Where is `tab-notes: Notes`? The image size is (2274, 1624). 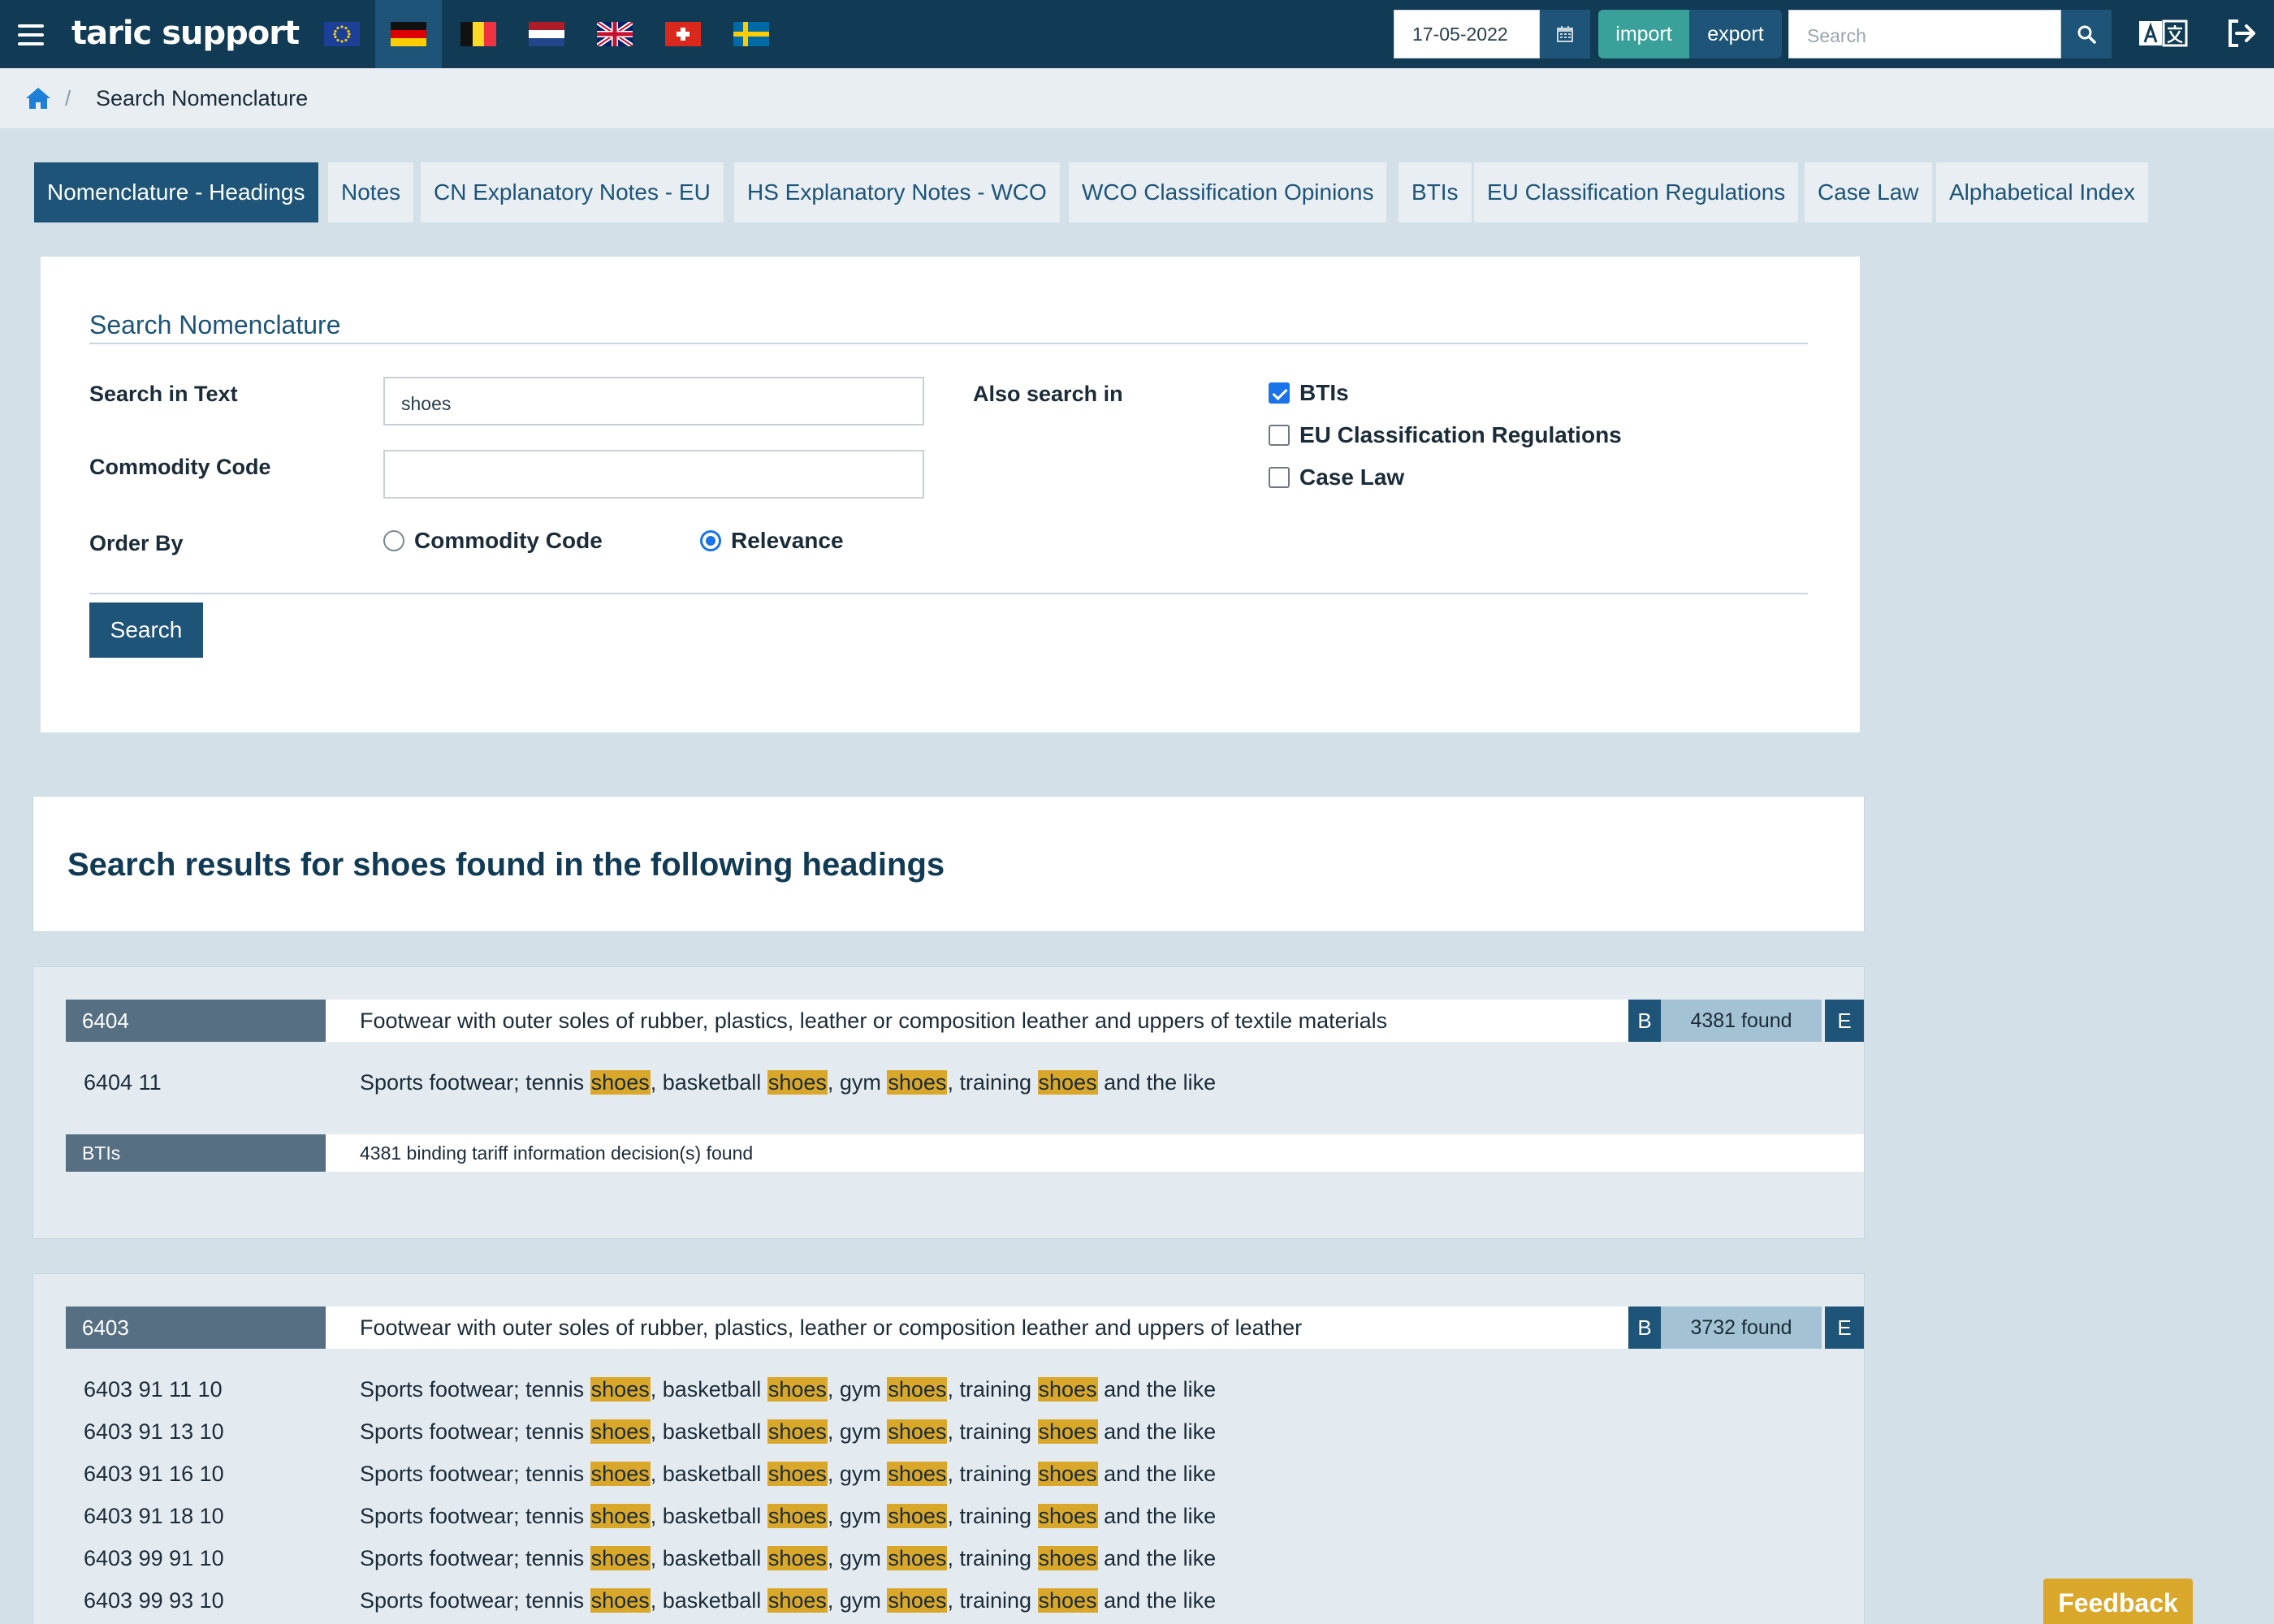 tab-notes: Notes is located at coordinates (371, 192).